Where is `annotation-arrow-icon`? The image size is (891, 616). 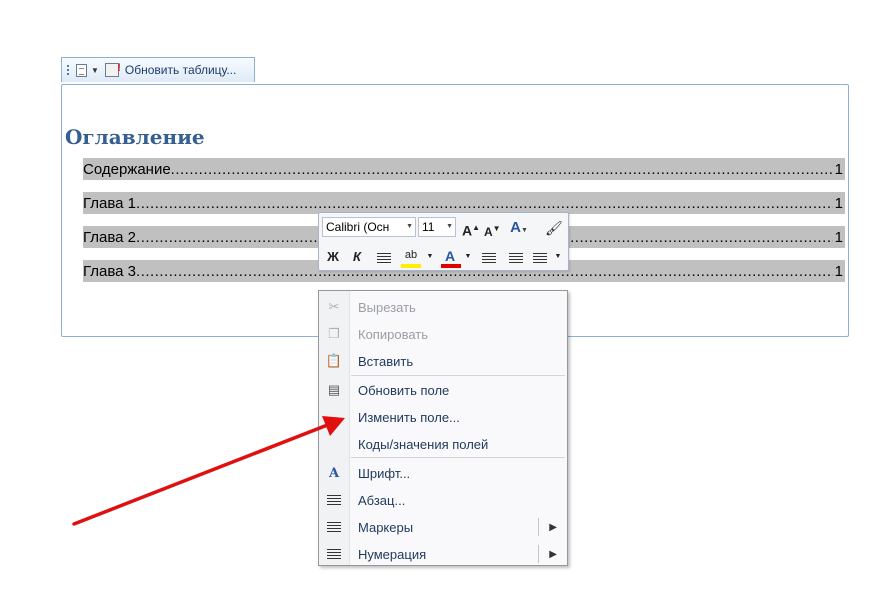 annotation-arrow-icon is located at coordinates (208, 471).